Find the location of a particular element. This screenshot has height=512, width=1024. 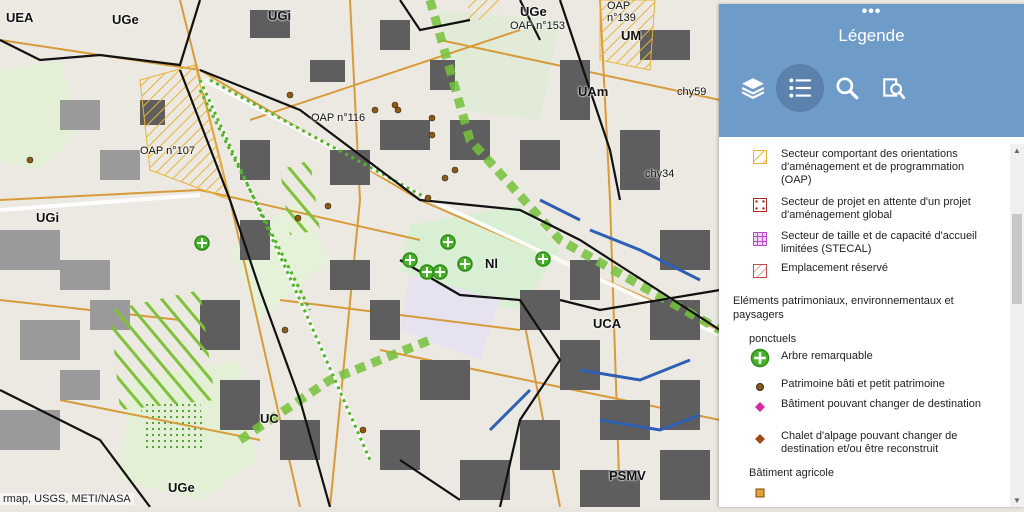

query-button is located at coordinates (894, 88).